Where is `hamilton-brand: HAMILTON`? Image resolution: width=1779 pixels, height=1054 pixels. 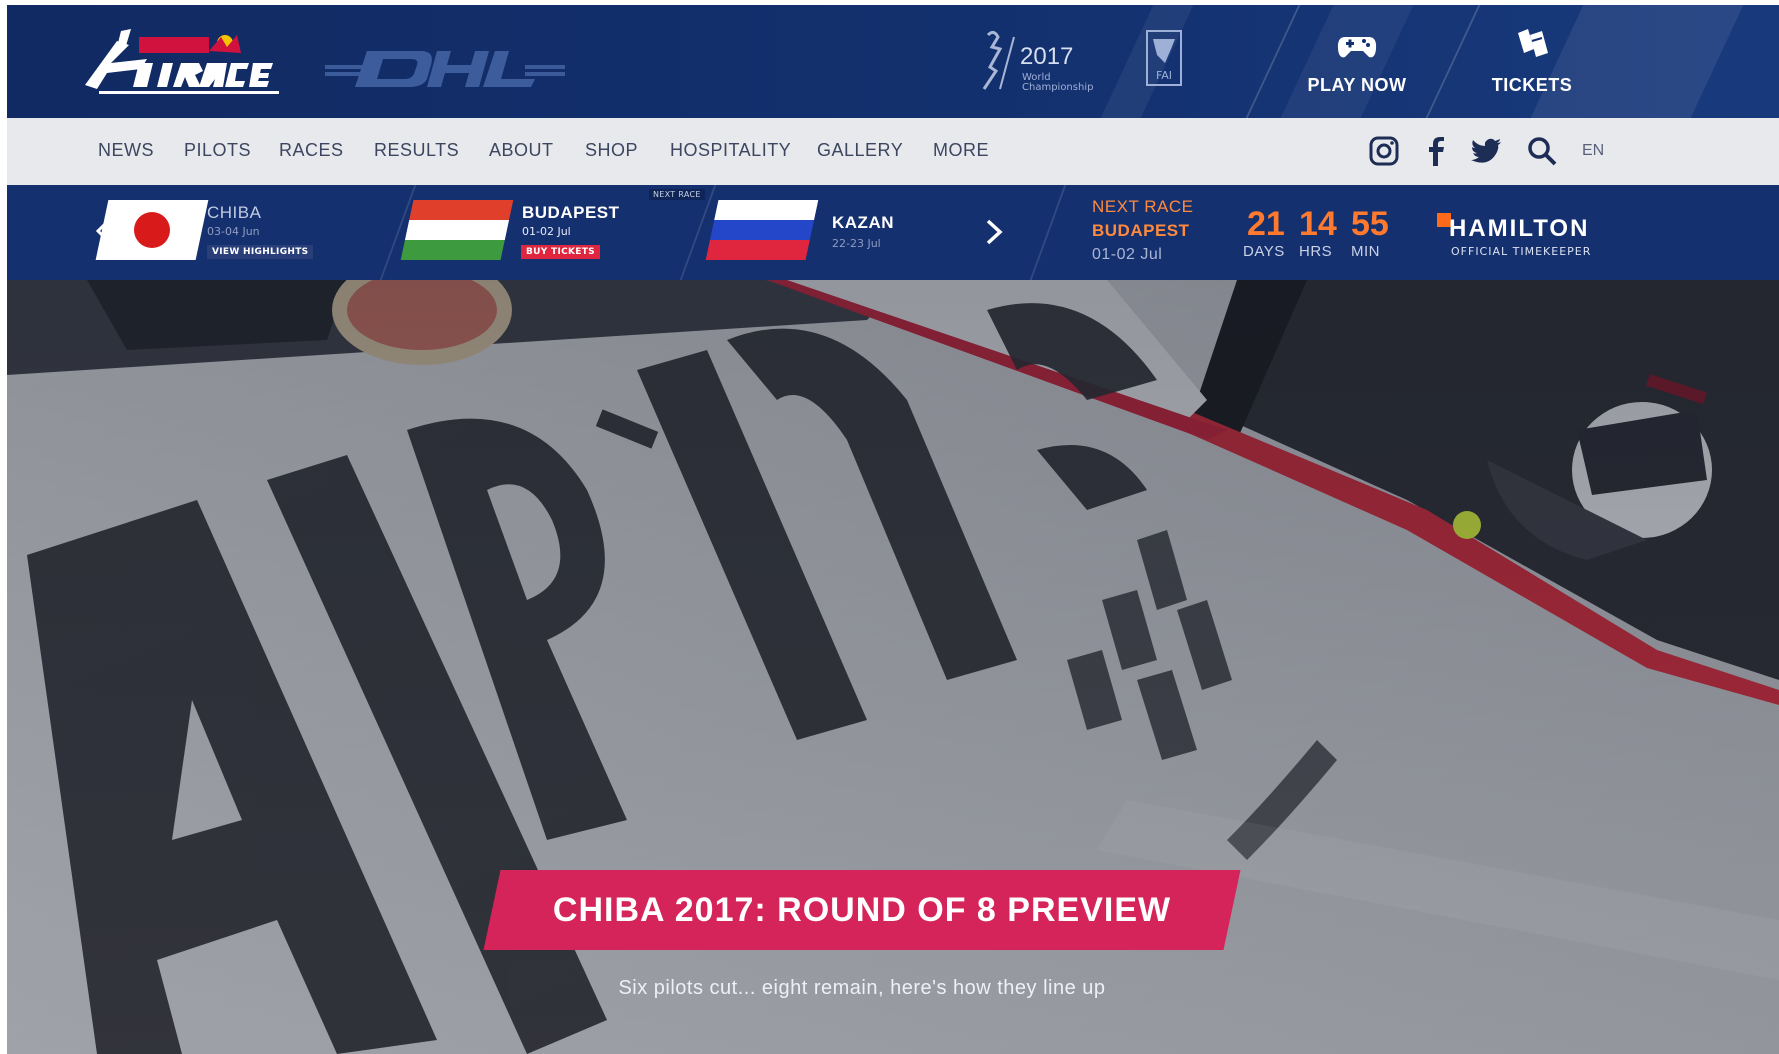 hamilton-brand: HAMILTON is located at coordinates (1519, 228).